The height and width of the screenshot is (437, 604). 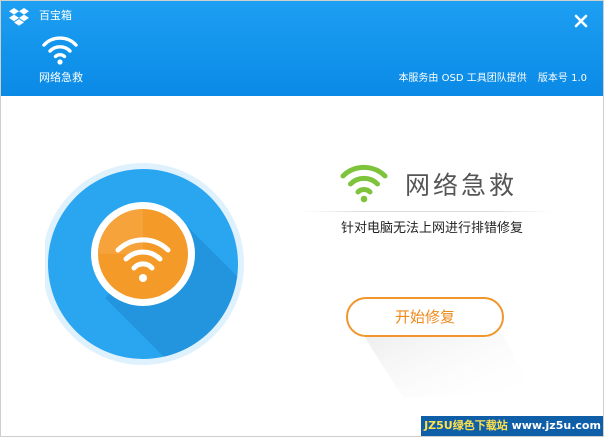 What do you see at coordinates (61, 78) in the screenshot?
I see `tool-tab-network-rescue: 网络急救` at bounding box center [61, 78].